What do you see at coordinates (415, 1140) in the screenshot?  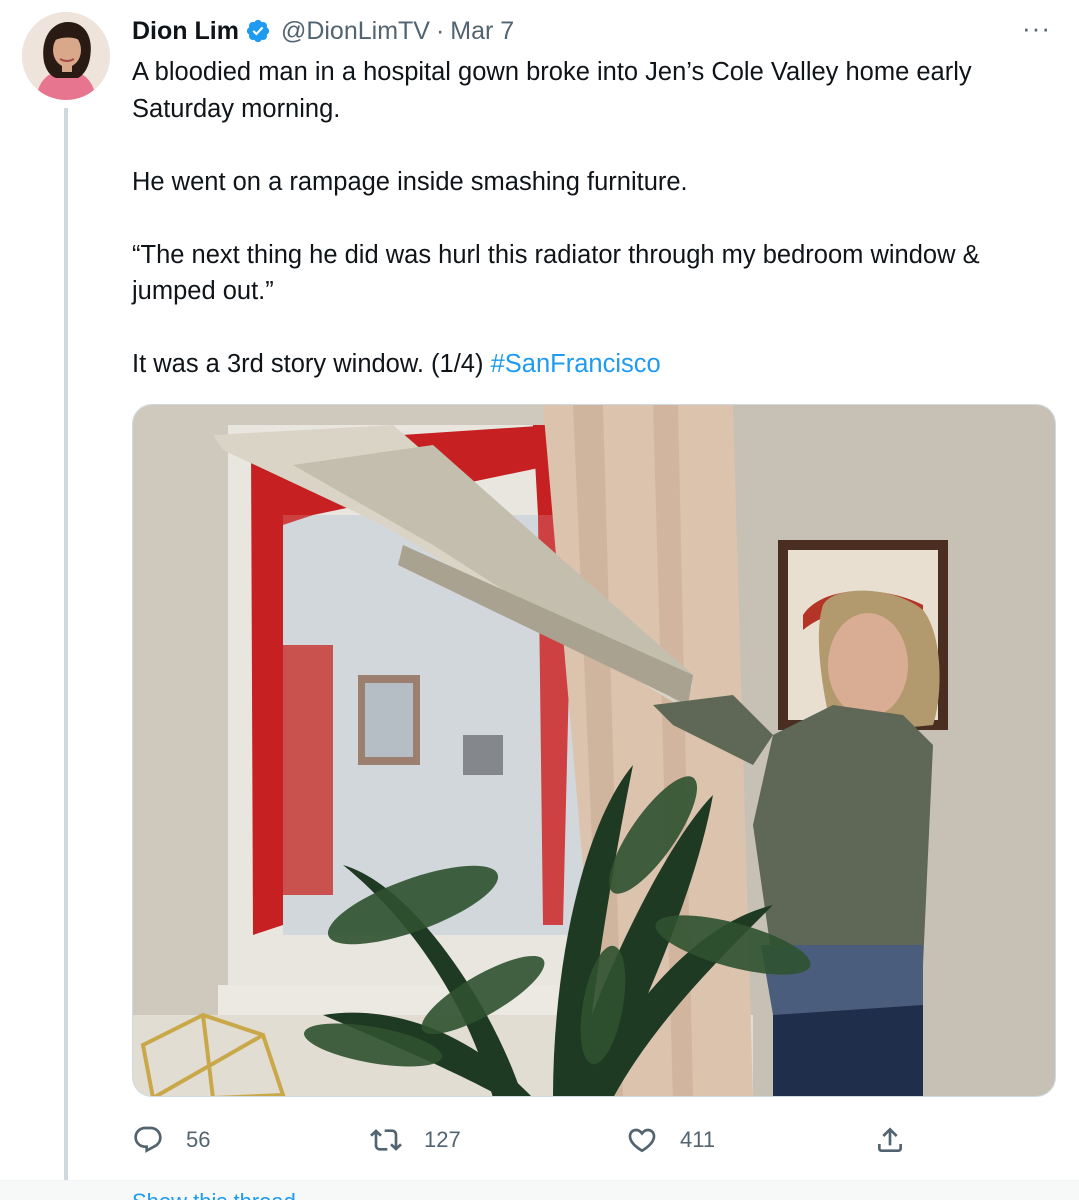 I see `retweet-button: 127` at bounding box center [415, 1140].